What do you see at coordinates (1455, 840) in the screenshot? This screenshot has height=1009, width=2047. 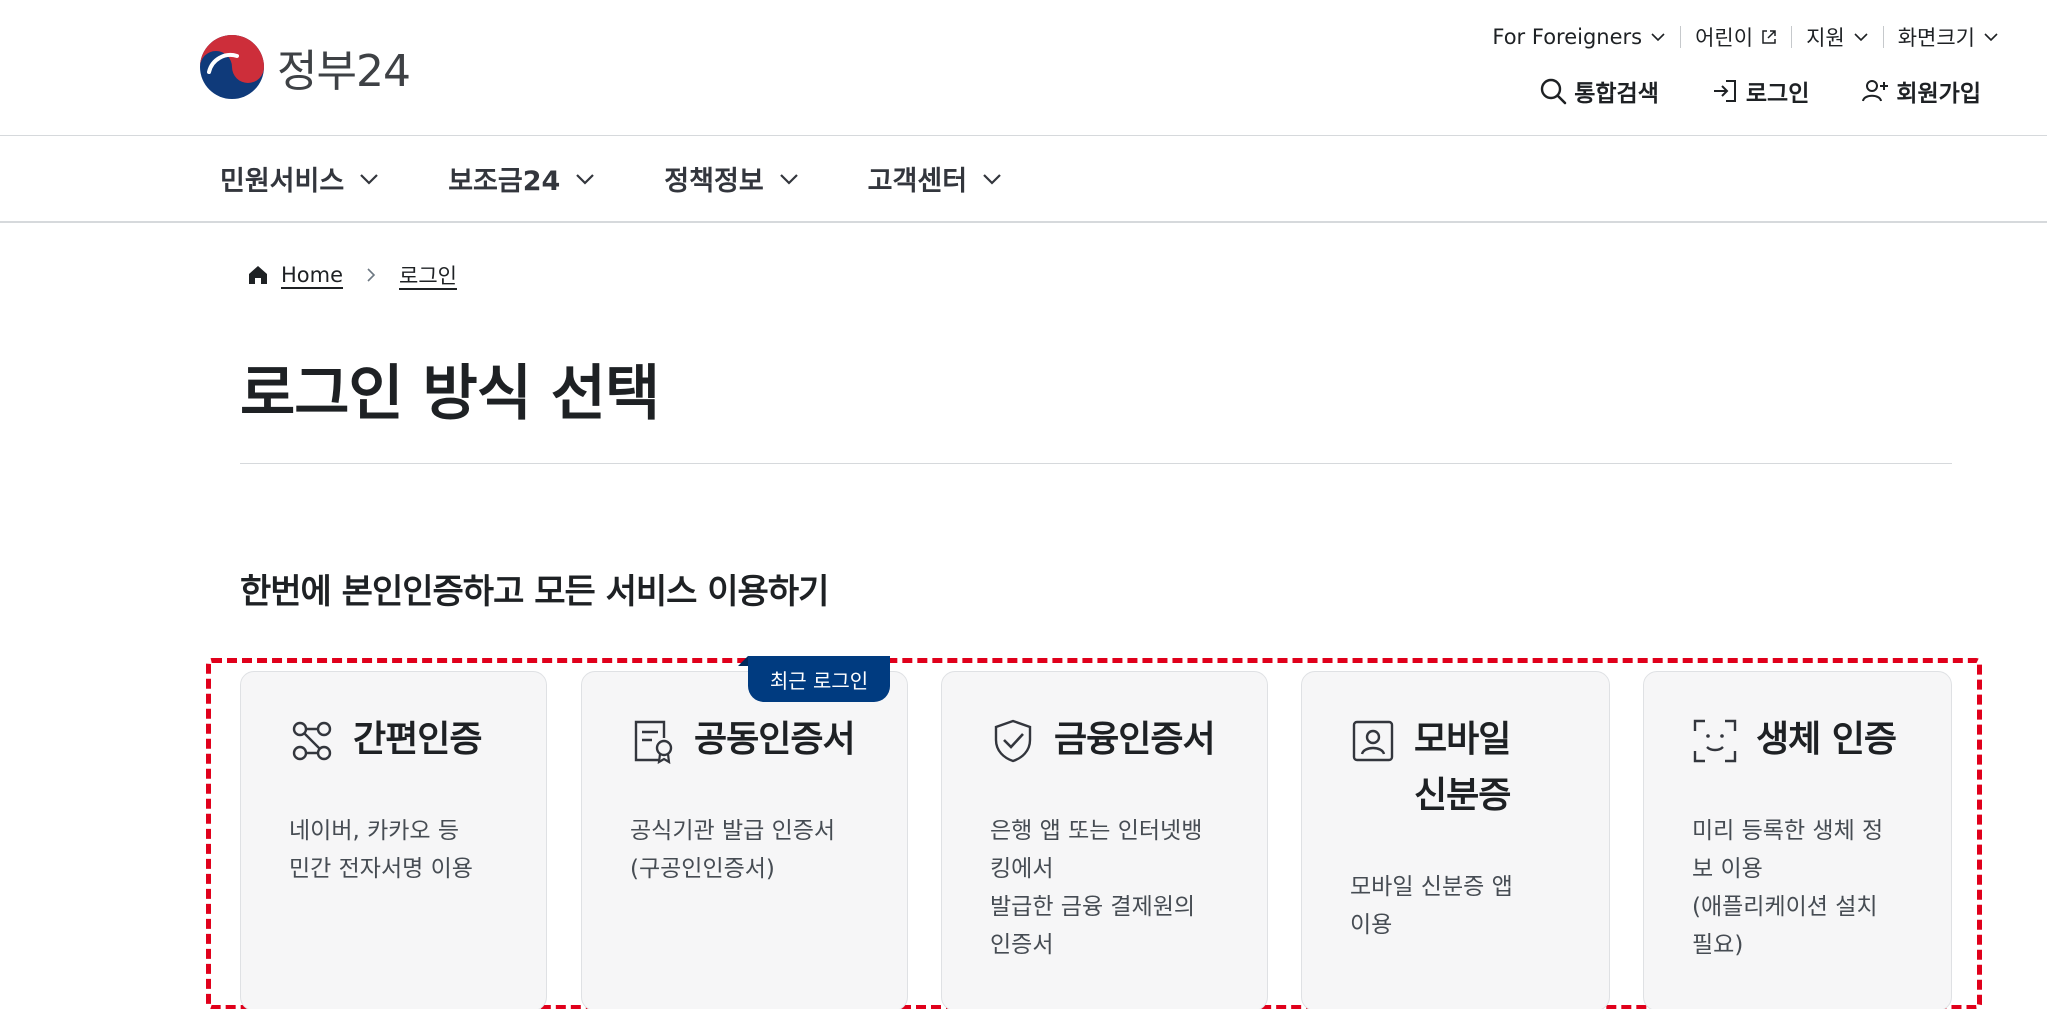 I see `login-card-mobile-id: 모바일 신분증 모바일 신분증 앱 이용` at bounding box center [1455, 840].